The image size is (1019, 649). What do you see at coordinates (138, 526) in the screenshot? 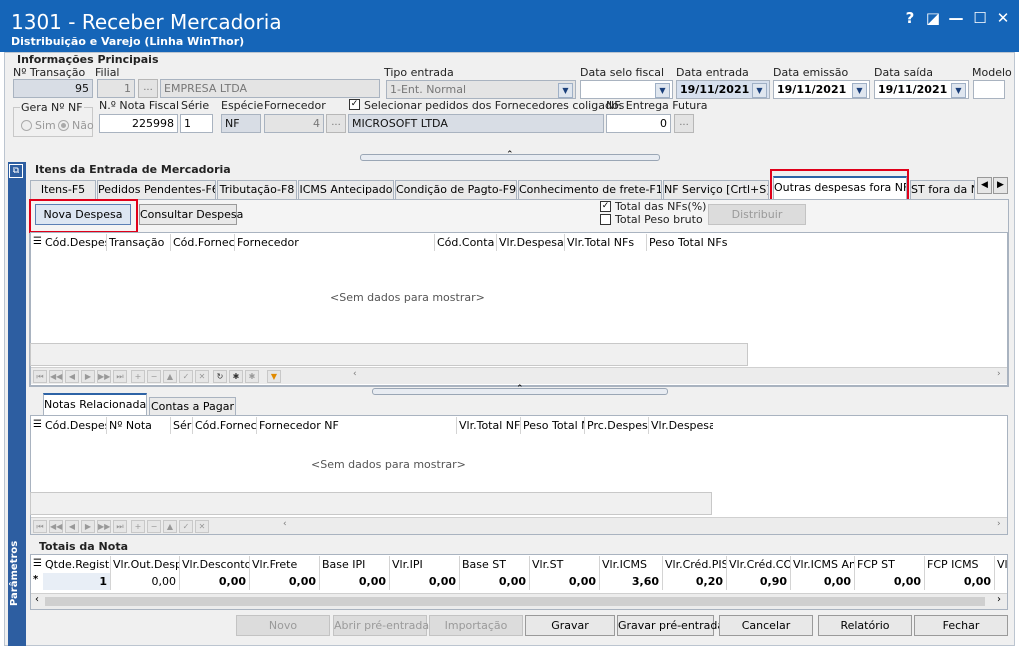
I see `insert-record-icon: +` at bounding box center [138, 526].